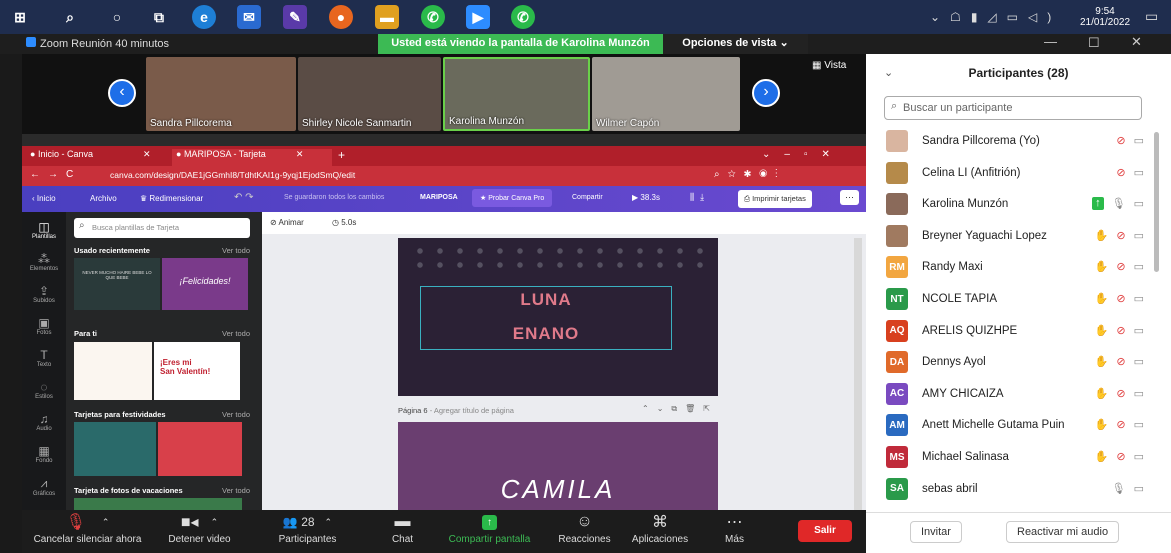  Describe the element at coordinates (1013, 108) in the screenshot. I see `participant-search-input: Buscar un participante` at that location.